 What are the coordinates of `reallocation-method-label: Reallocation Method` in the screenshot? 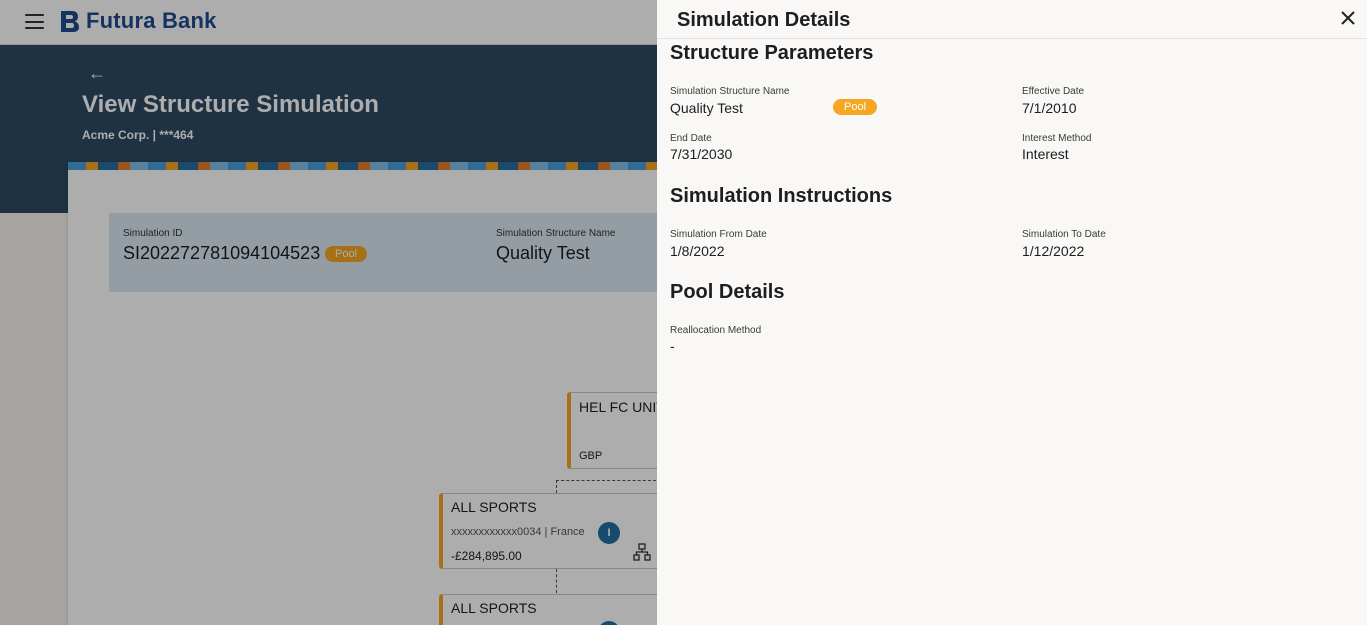 It's located at (716, 330).